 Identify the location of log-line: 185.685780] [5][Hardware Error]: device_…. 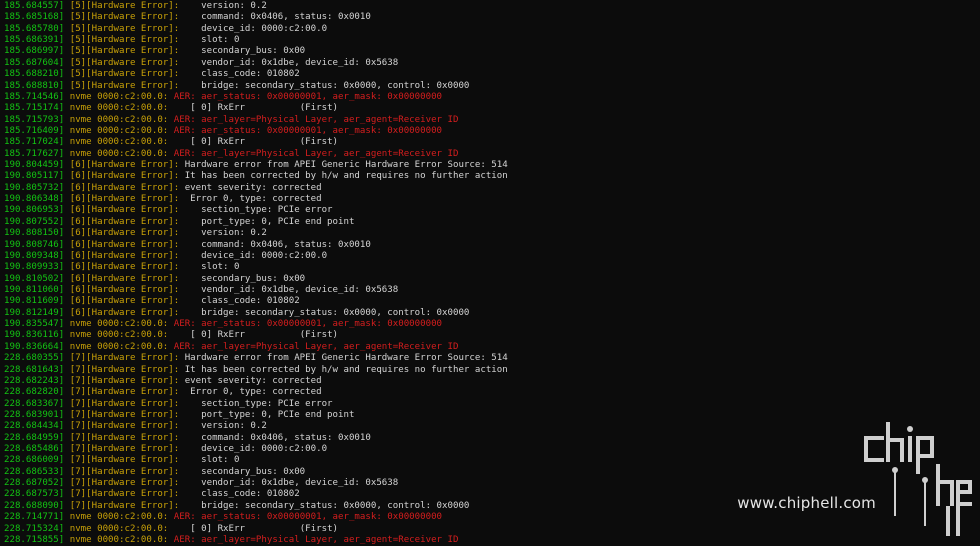
(492, 29).